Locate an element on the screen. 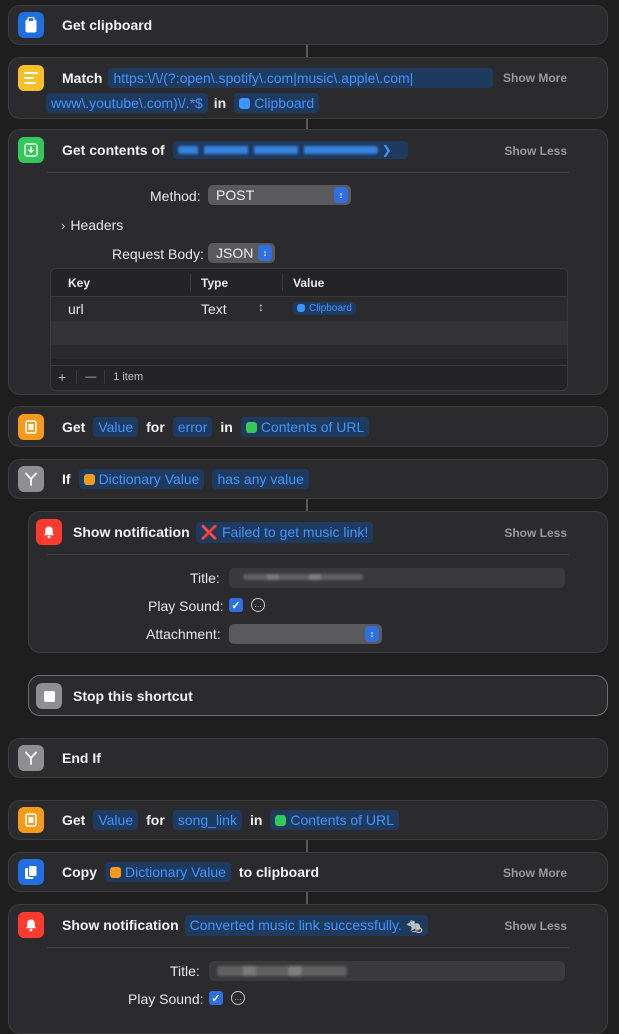 The width and height of the screenshot is (619, 1034). item-count: 1 item is located at coordinates (128, 377).